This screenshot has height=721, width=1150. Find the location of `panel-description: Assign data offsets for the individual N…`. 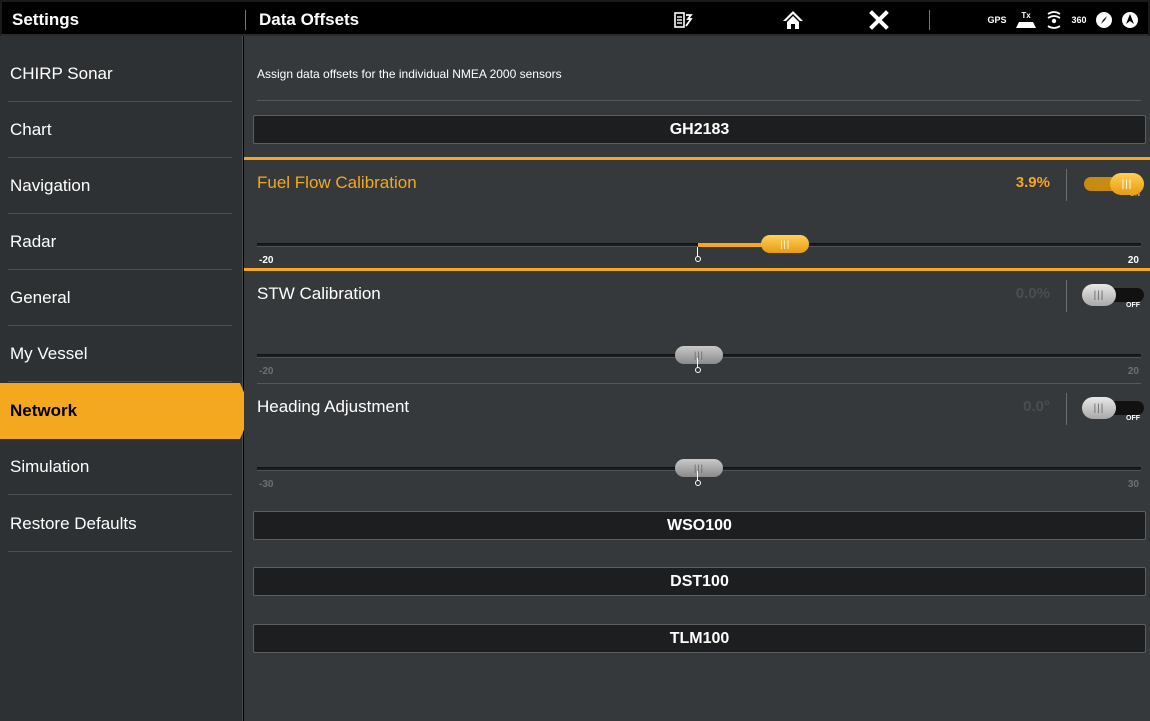

panel-description: Assign data offsets for the individual N… is located at coordinates (409, 74).